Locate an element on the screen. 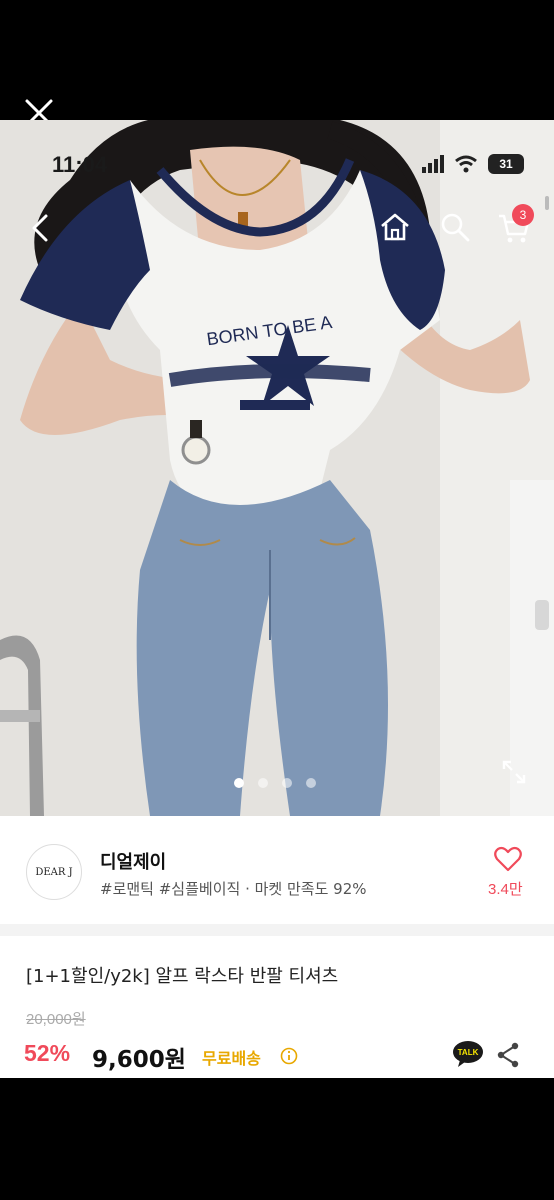  store-logo-text: DEAR J is located at coordinates (54, 872).